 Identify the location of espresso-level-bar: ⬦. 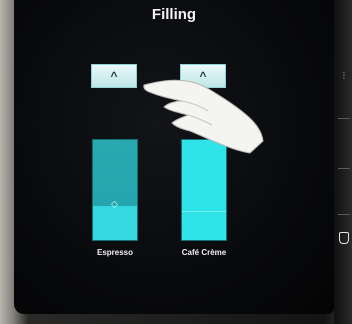
(115, 190).